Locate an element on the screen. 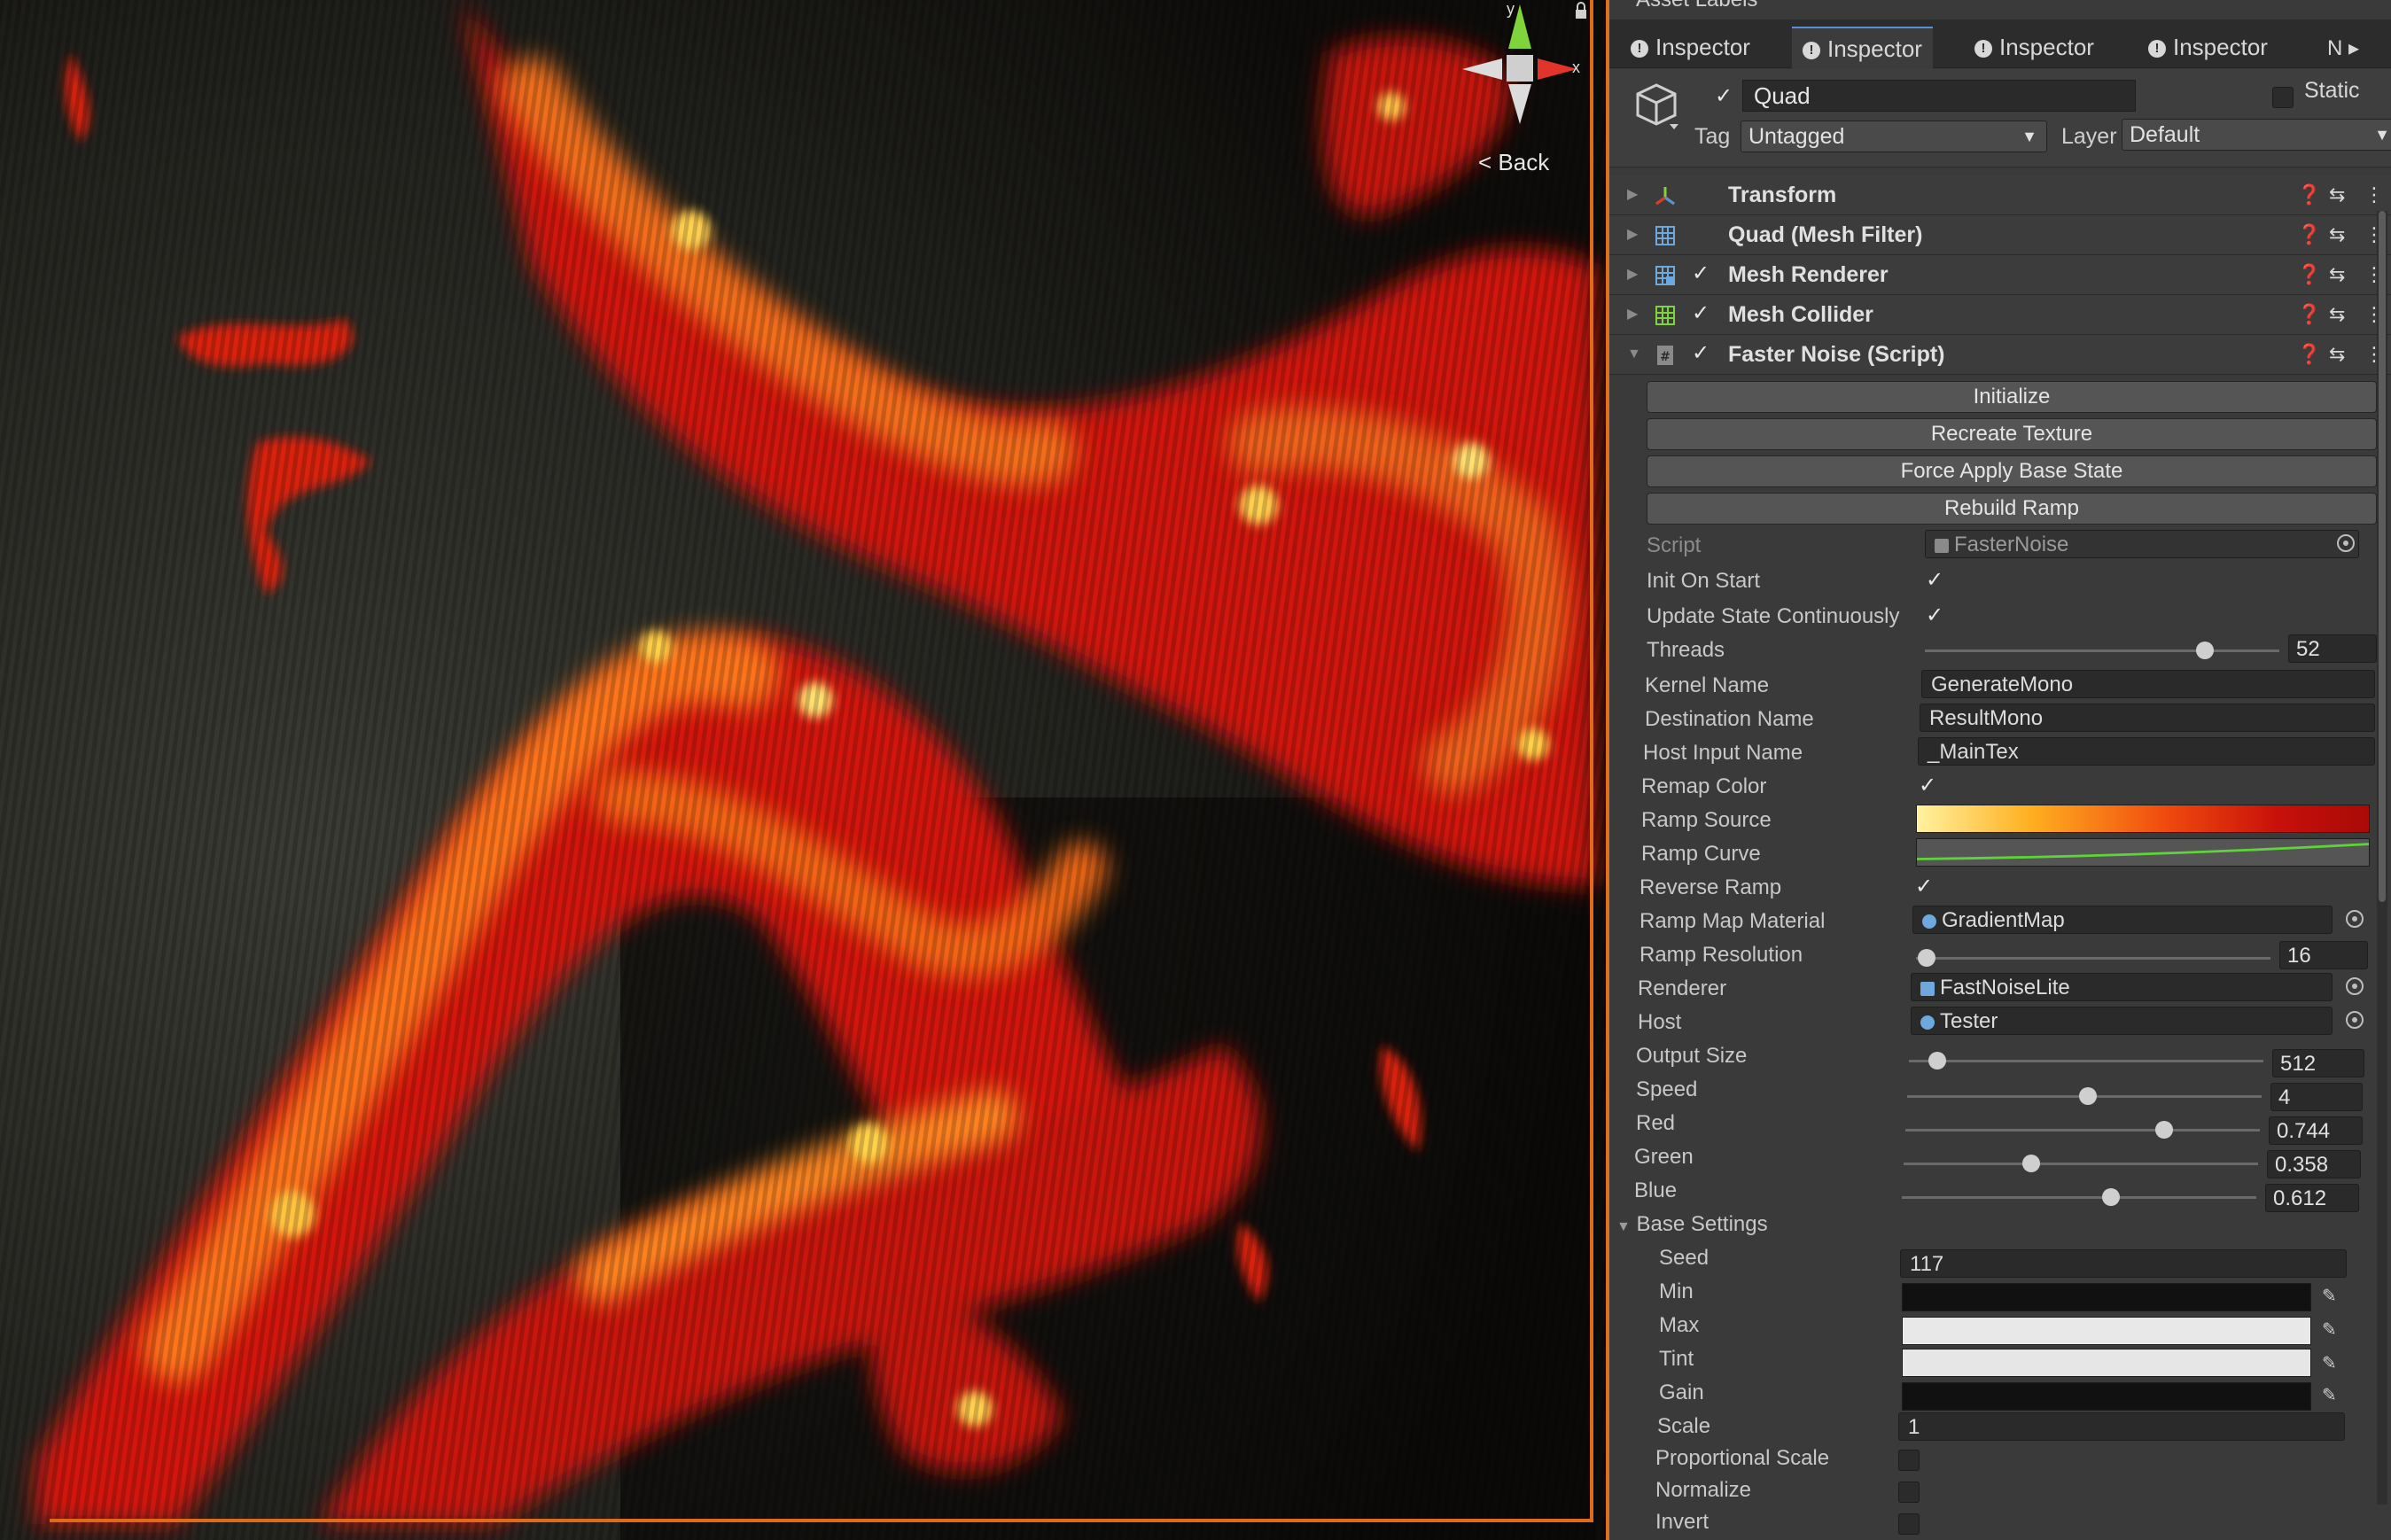 The image size is (2391, 1540). speed-value: 4 is located at coordinates (2316, 1097).